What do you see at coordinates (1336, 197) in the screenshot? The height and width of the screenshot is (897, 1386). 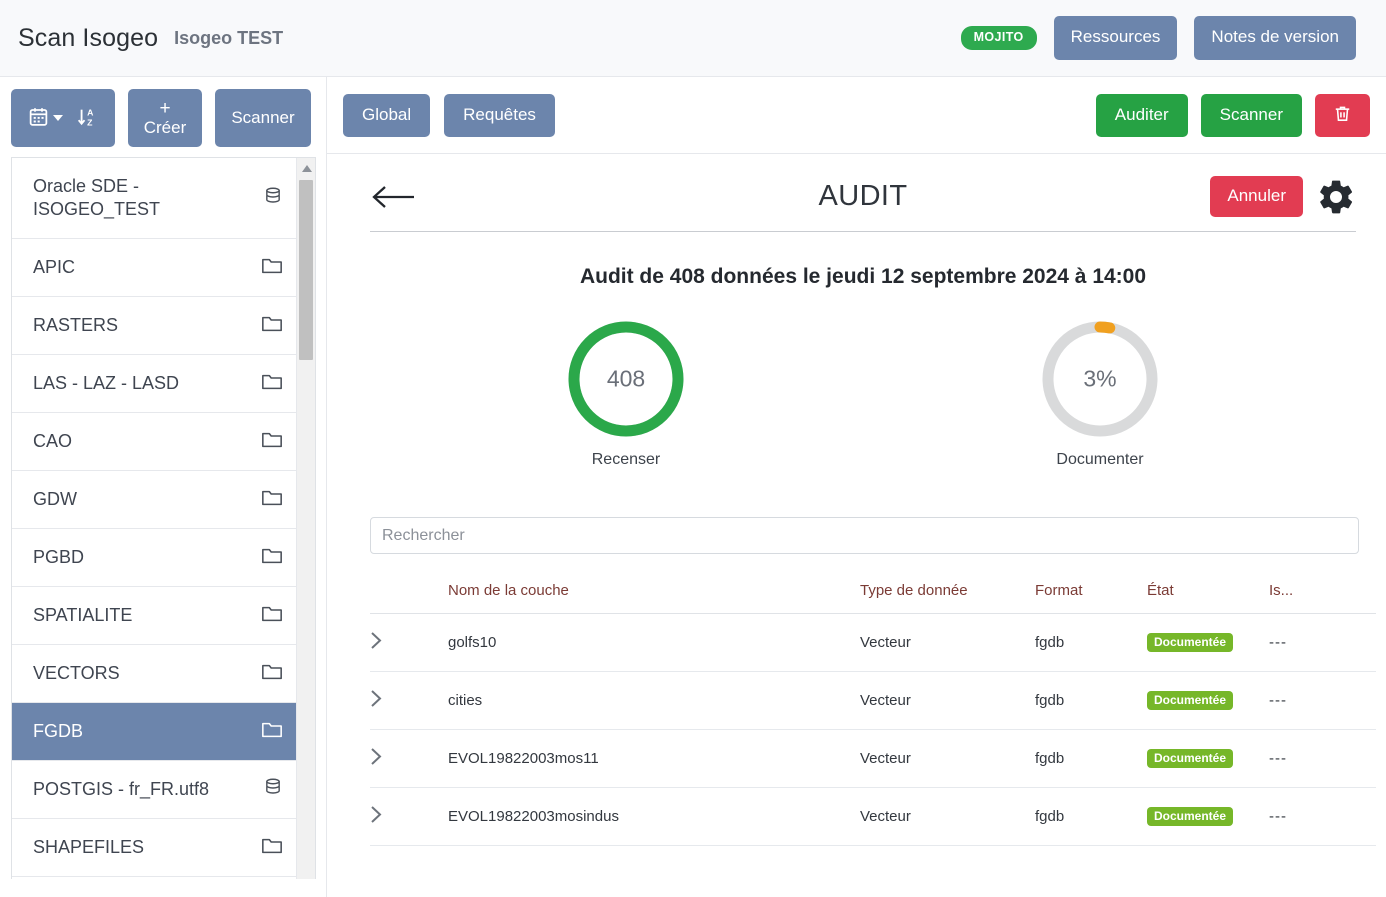 I see `settings-button` at bounding box center [1336, 197].